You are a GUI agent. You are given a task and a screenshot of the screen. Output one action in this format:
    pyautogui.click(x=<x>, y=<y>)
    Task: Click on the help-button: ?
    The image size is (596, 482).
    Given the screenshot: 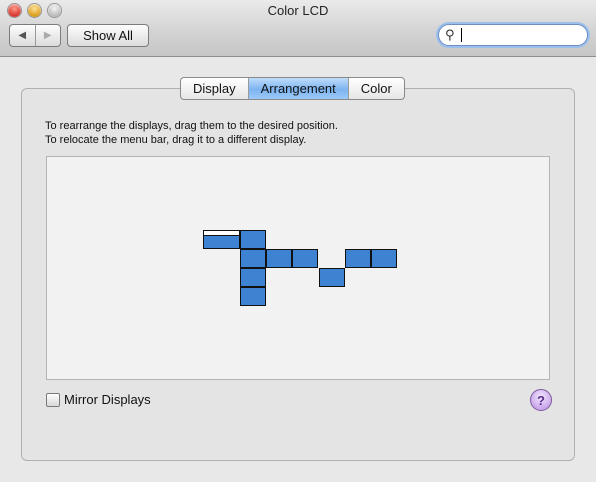 What is the action you would take?
    pyautogui.click(x=541, y=400)
    